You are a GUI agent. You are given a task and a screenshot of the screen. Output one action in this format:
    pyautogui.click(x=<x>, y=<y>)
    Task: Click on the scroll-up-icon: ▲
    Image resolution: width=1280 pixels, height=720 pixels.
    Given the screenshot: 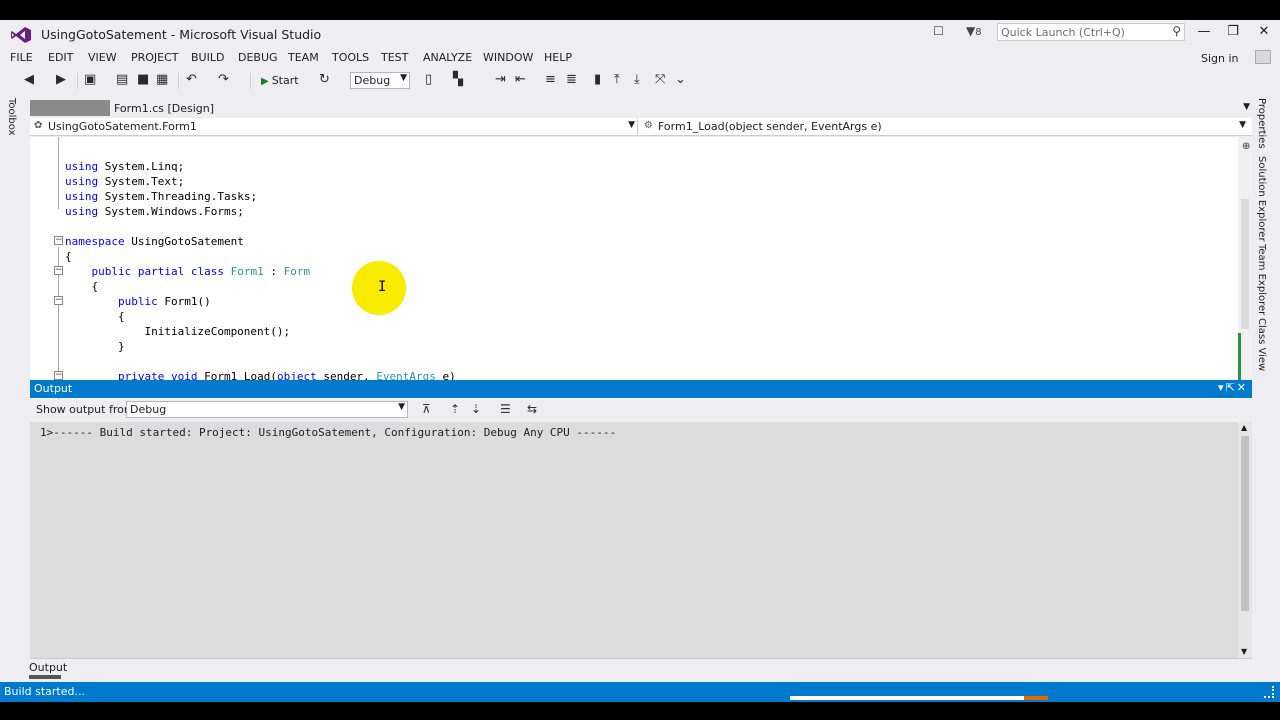 What is the action you would take?
    pyautogui.click(x=1244, y=427)
    